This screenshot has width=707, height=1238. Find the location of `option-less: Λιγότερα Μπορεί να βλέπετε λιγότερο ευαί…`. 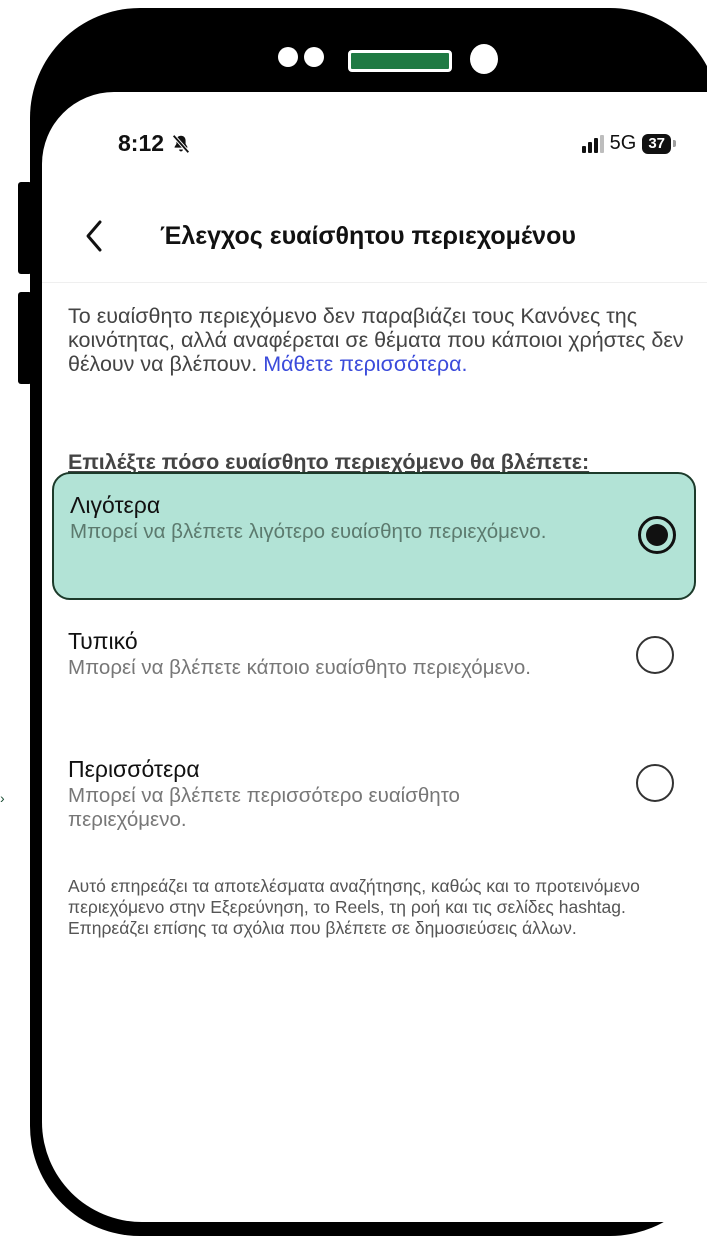

option-less: Λιγότερα Μπορεί να βλέπετε λιγότερο ευαί… is located at coordinates (374, 536).